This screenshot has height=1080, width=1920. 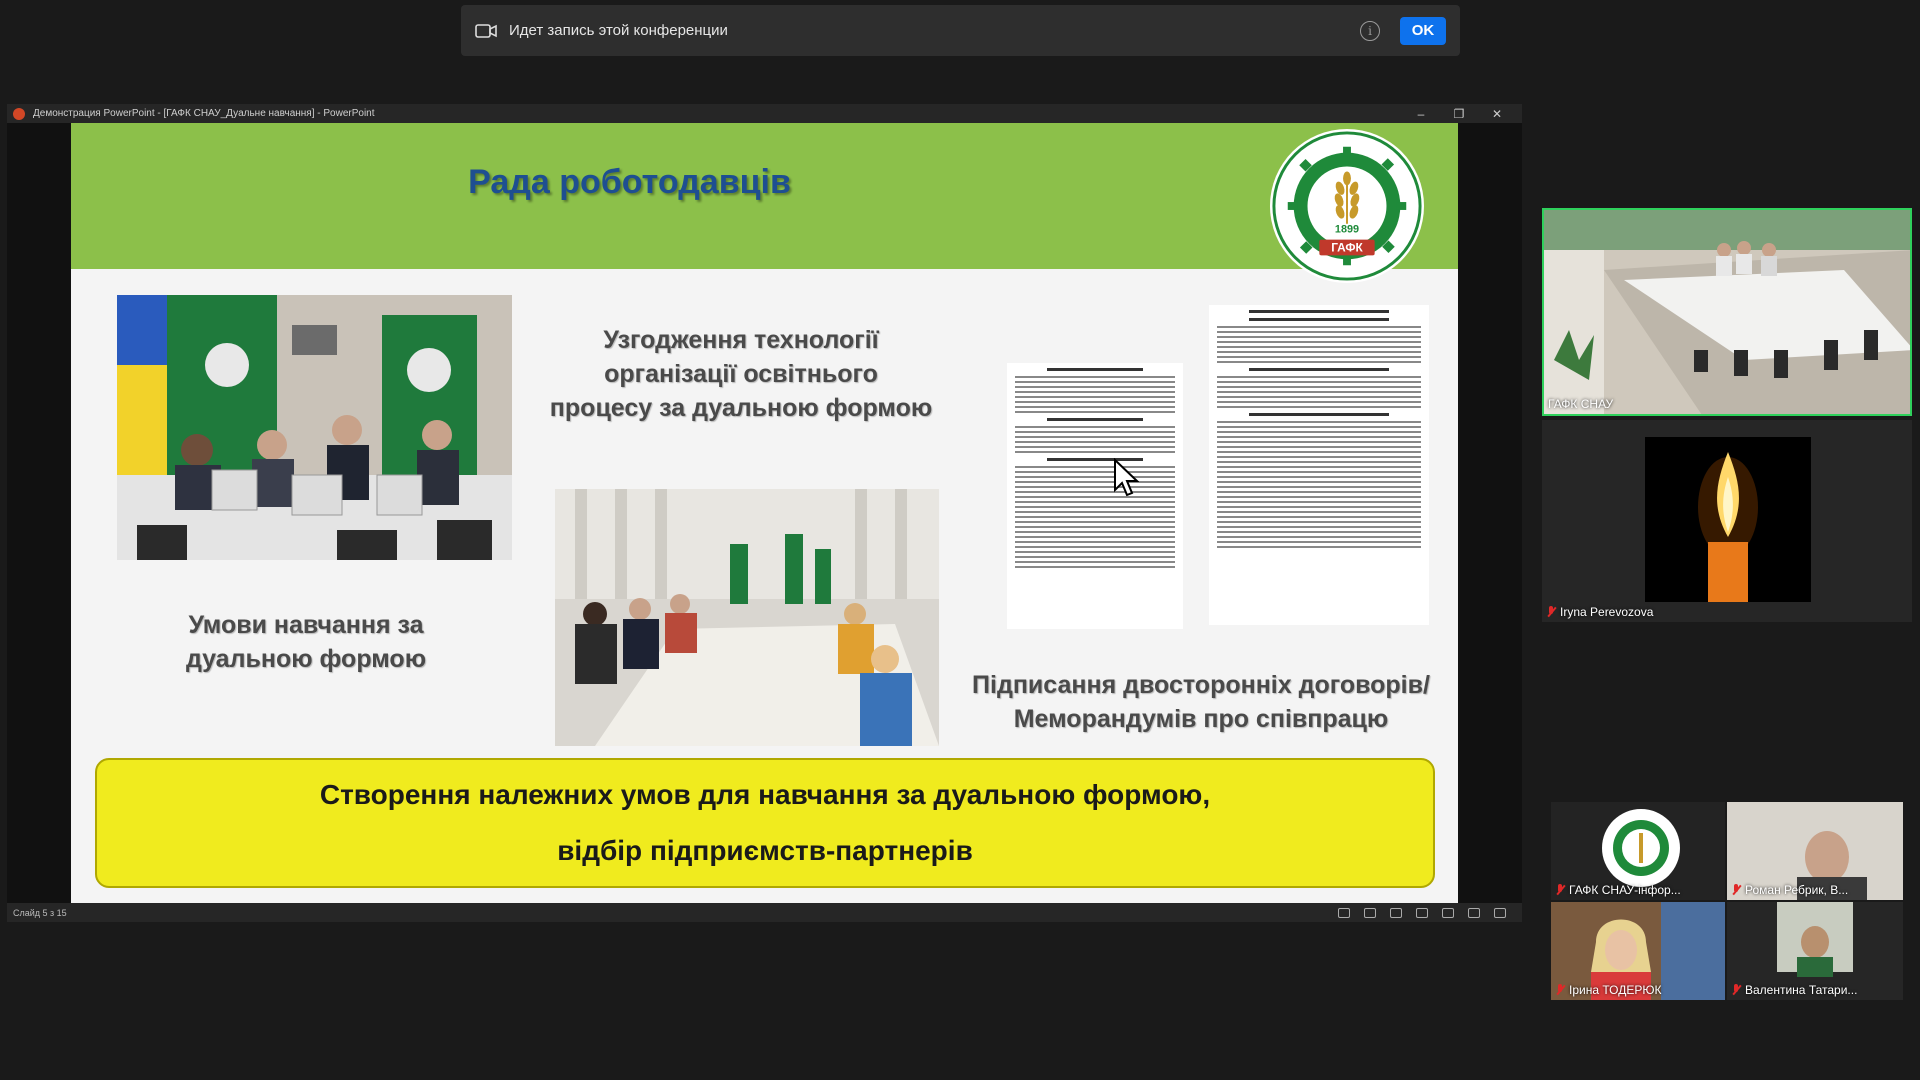 I want to click on slide-sorter-icon, so click(x=1448, y=912).